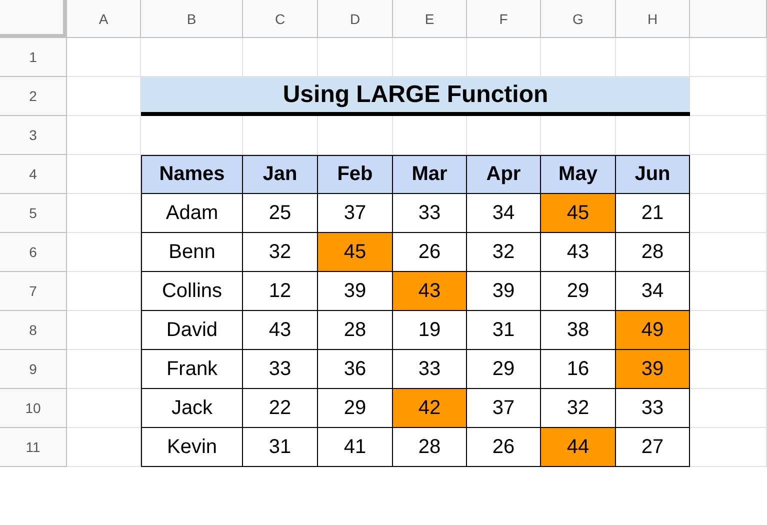 The width and height of the screenshot is (767, 525). Describe the element at coordinates (504, 252) in the screenshot. I see `table-cell: 32` at that location.